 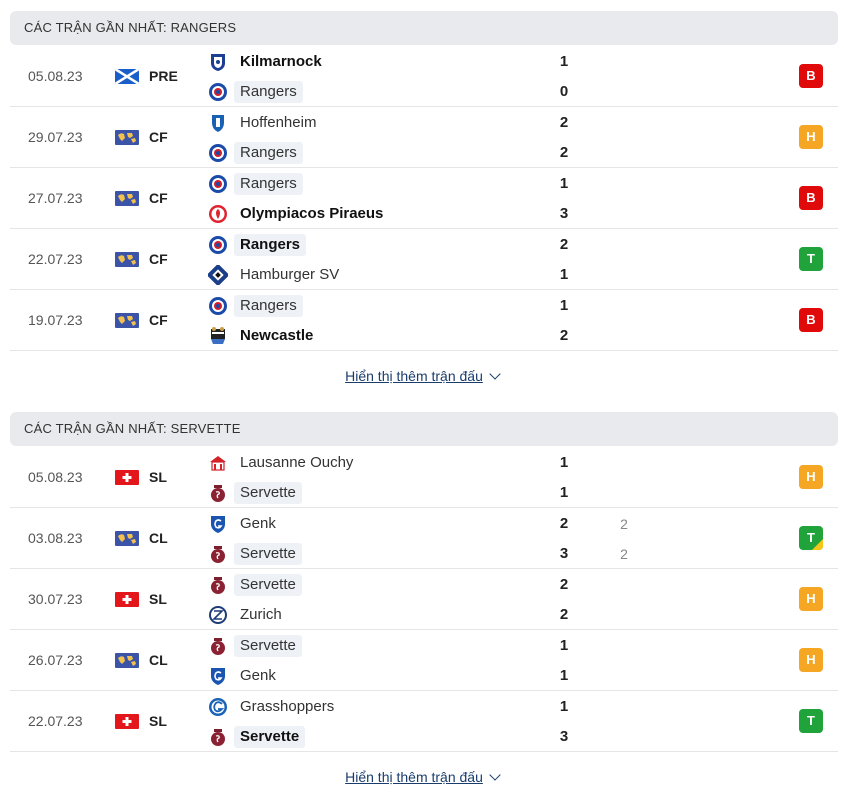 What do you see at coordinates (564, 244) in the screenshot?
I see `home-score: 2` at bounding box center [564, 244].